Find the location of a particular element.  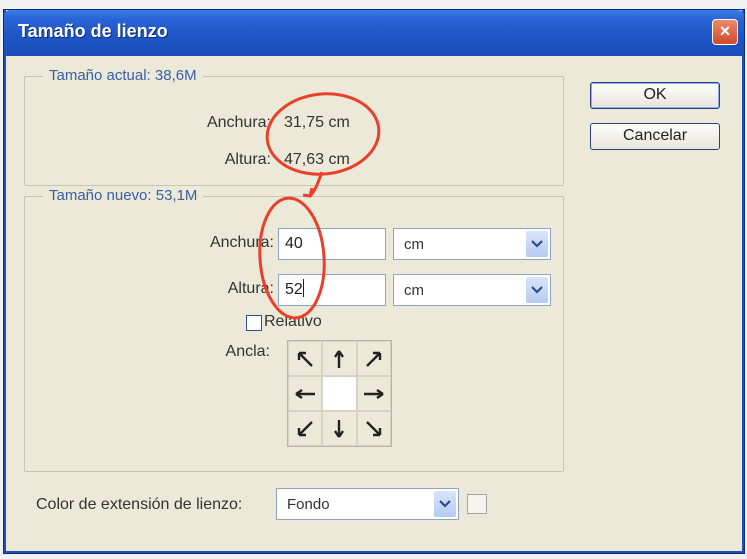

anchor-s is located at coordinates (339, 428).